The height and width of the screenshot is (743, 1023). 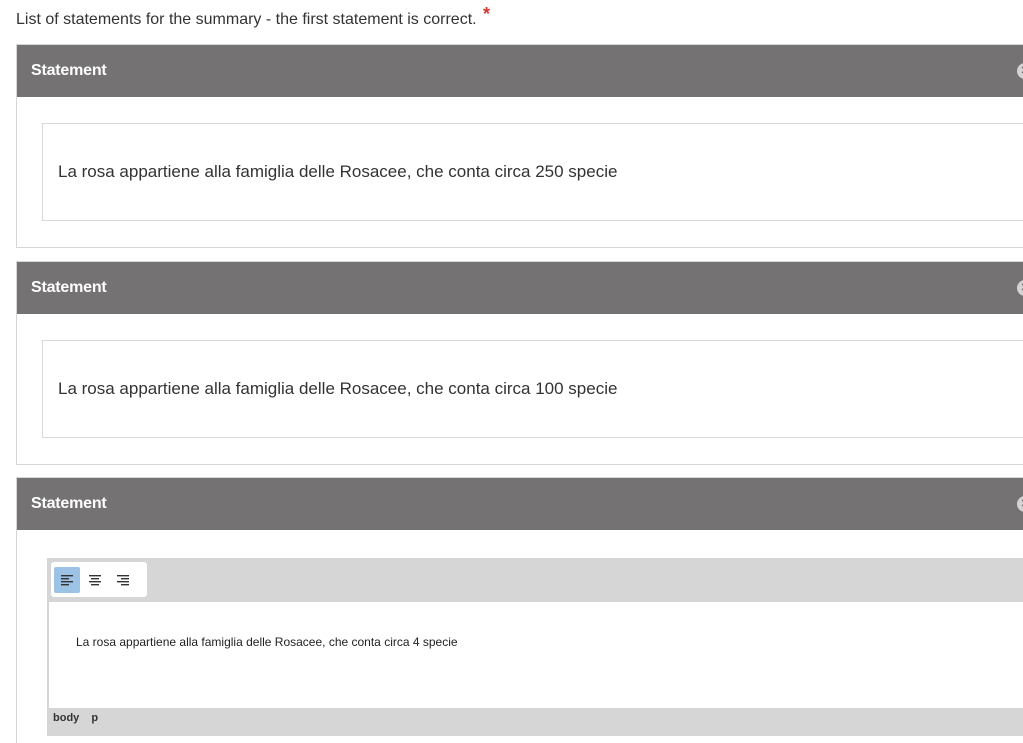 I want to click on align-right-icon, so click(x=123, y=579).